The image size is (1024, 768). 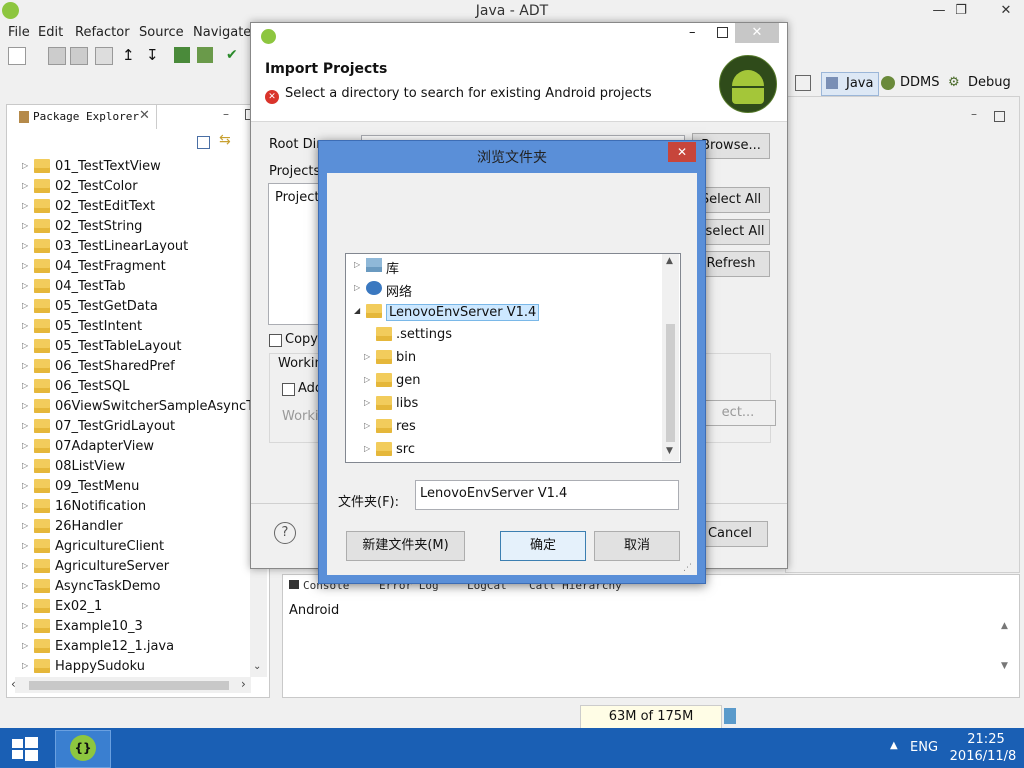 What do you see at coordinates (19, 32) in the screenshot?
I see `menu-file: File` at bounding box center [19, 32].